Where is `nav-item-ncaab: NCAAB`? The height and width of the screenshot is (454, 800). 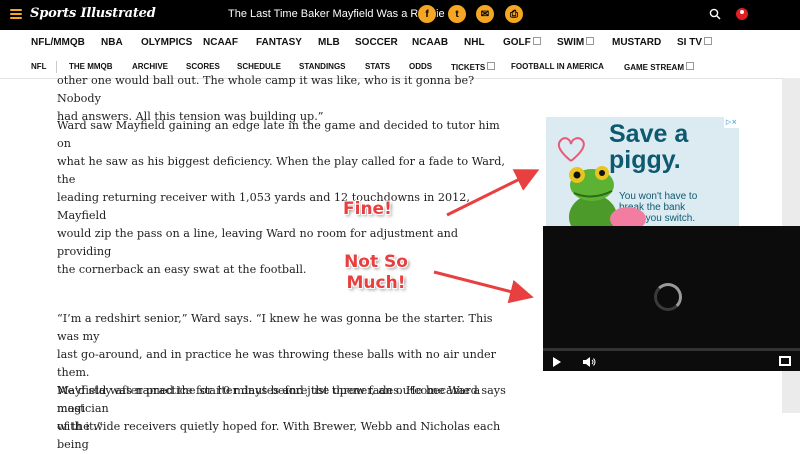 nav-item-ncaab: NCAAB is located at coordinates (430, 42).